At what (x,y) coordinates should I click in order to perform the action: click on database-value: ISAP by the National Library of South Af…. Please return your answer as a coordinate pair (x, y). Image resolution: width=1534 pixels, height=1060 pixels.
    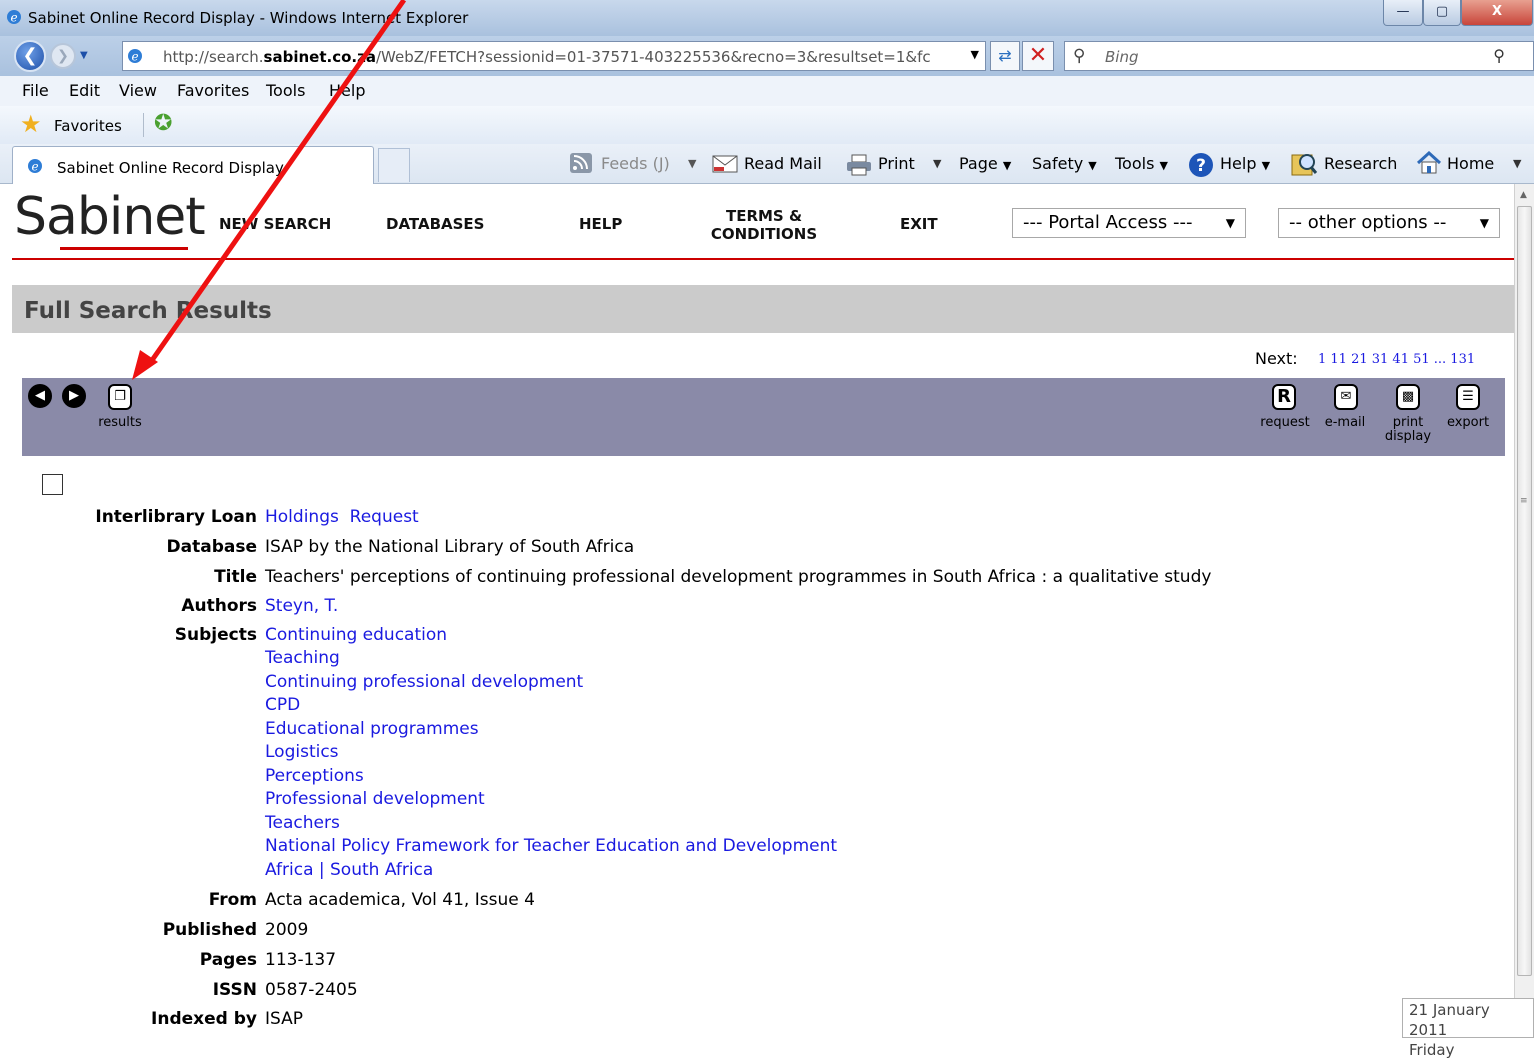
    Looking at the image, I should click on (450, 547).